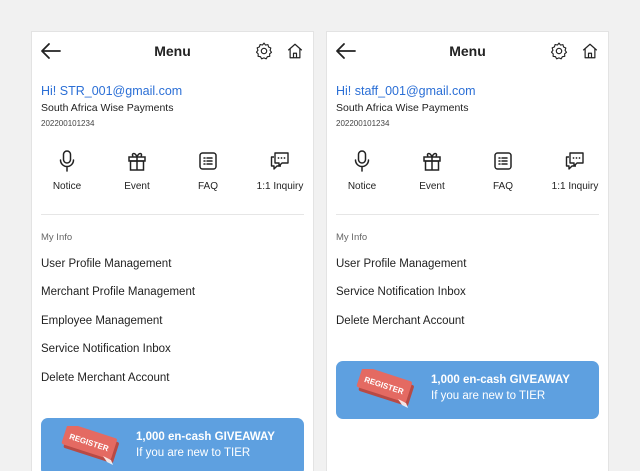  Describe the element at coordinates (406, 91) in the screenshot. I see `greeting-email: Hi! staff_001@gmail.com` at that location.